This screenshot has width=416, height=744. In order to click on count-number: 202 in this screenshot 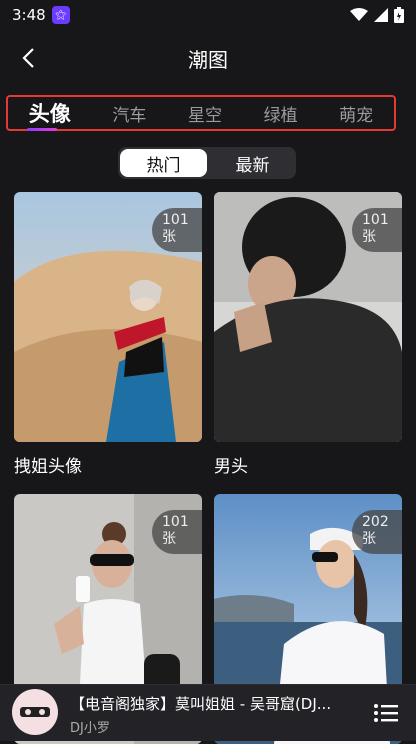, I will do `click(375, 522)`.